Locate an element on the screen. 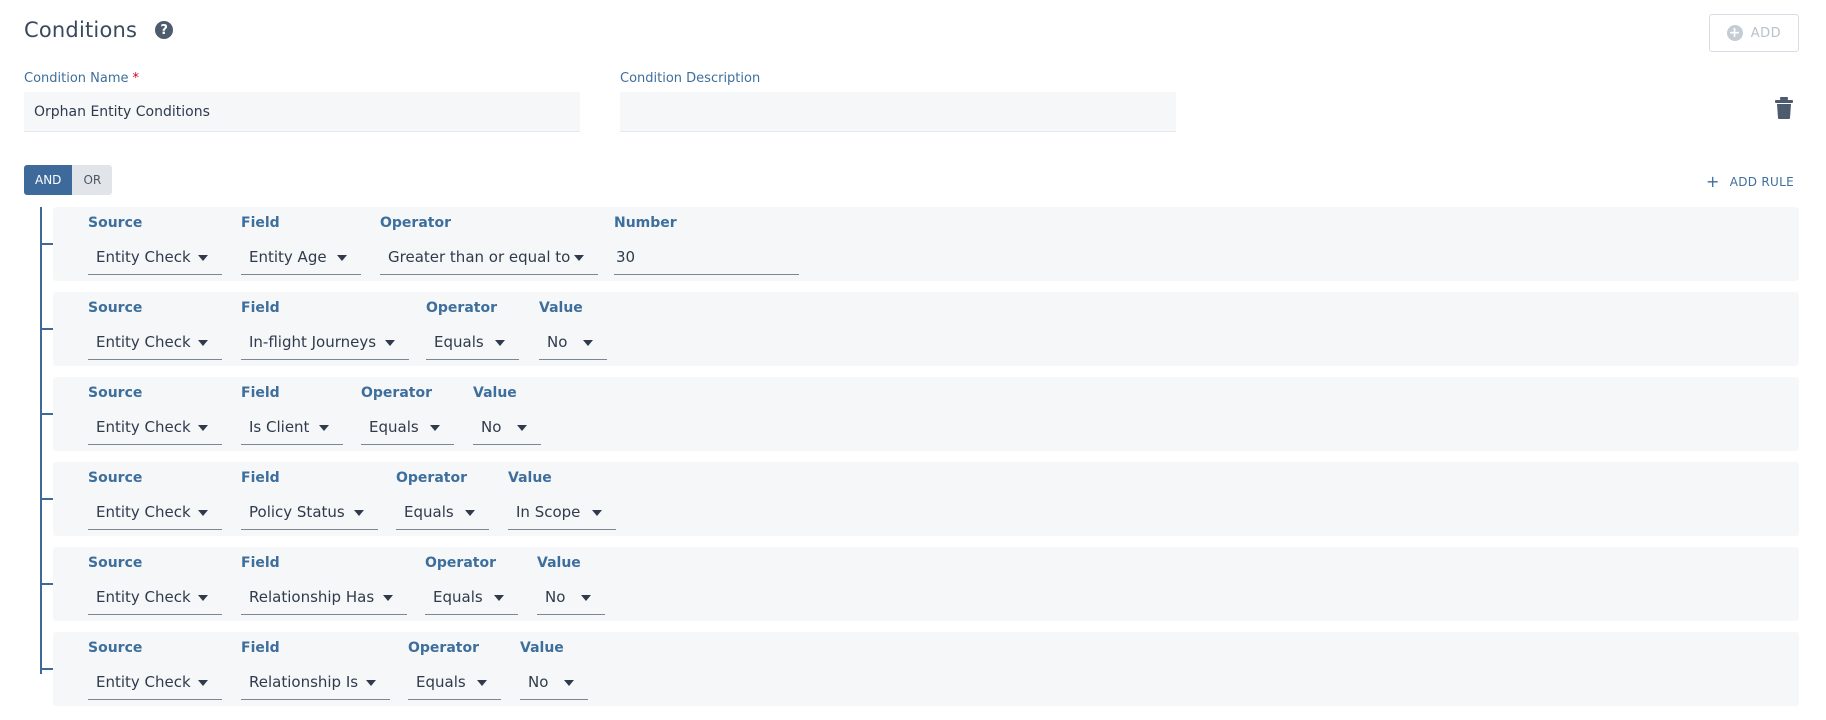 This screenshot has width=1826, height=720. plus-circle-icon: + is located at coordinates (1734, 33).